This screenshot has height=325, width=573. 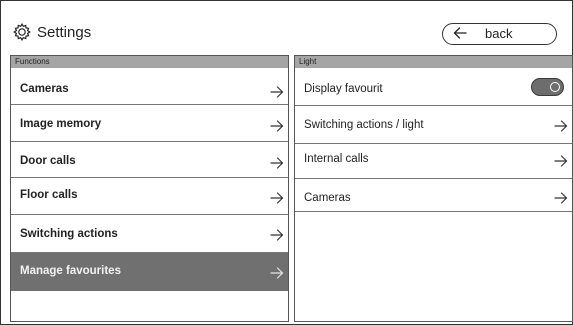 What do you see at coordinates (22, 32) in the screenshot?
I see `gear-icon` at bounding box center [22, 32].